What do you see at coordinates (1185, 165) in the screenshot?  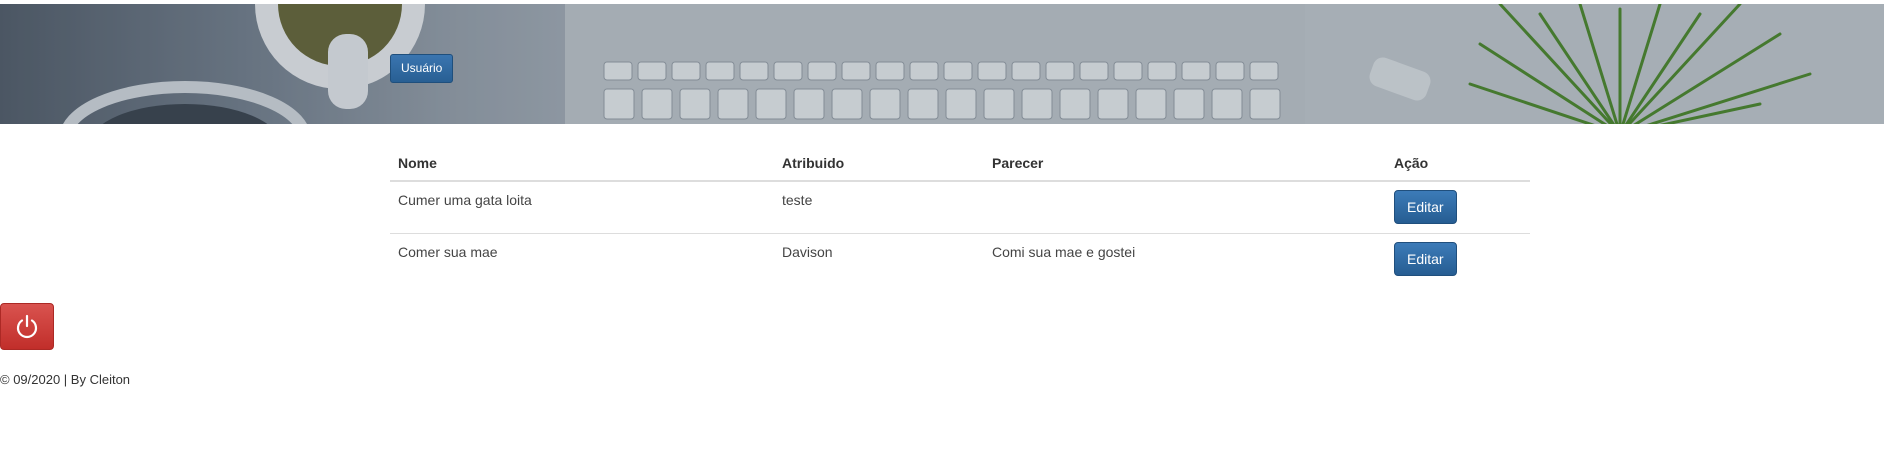 I see `column-header-parecer: Parecer` at bounding box center [1185, 165].